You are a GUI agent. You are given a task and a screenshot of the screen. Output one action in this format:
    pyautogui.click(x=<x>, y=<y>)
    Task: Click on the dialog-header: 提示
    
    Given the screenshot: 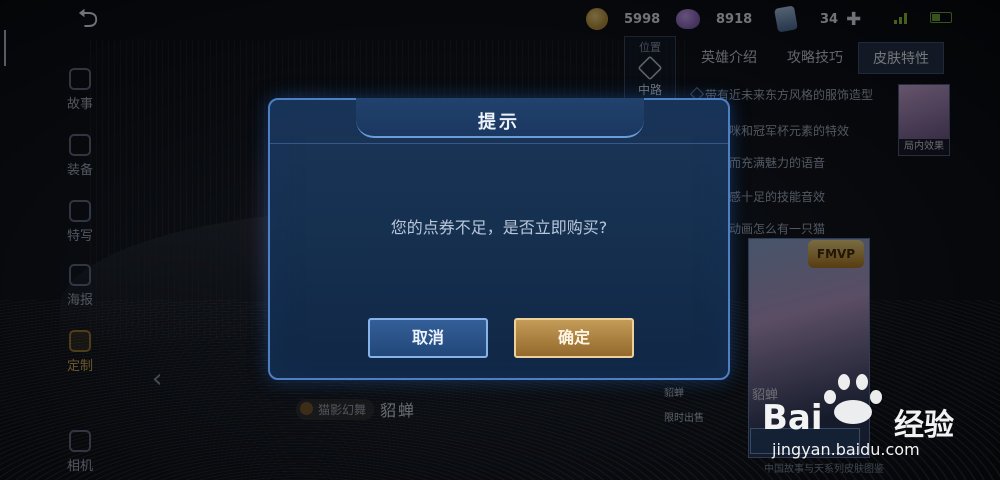 What is the action you would take?
    pyautogui.click(x=499, y=121)
    